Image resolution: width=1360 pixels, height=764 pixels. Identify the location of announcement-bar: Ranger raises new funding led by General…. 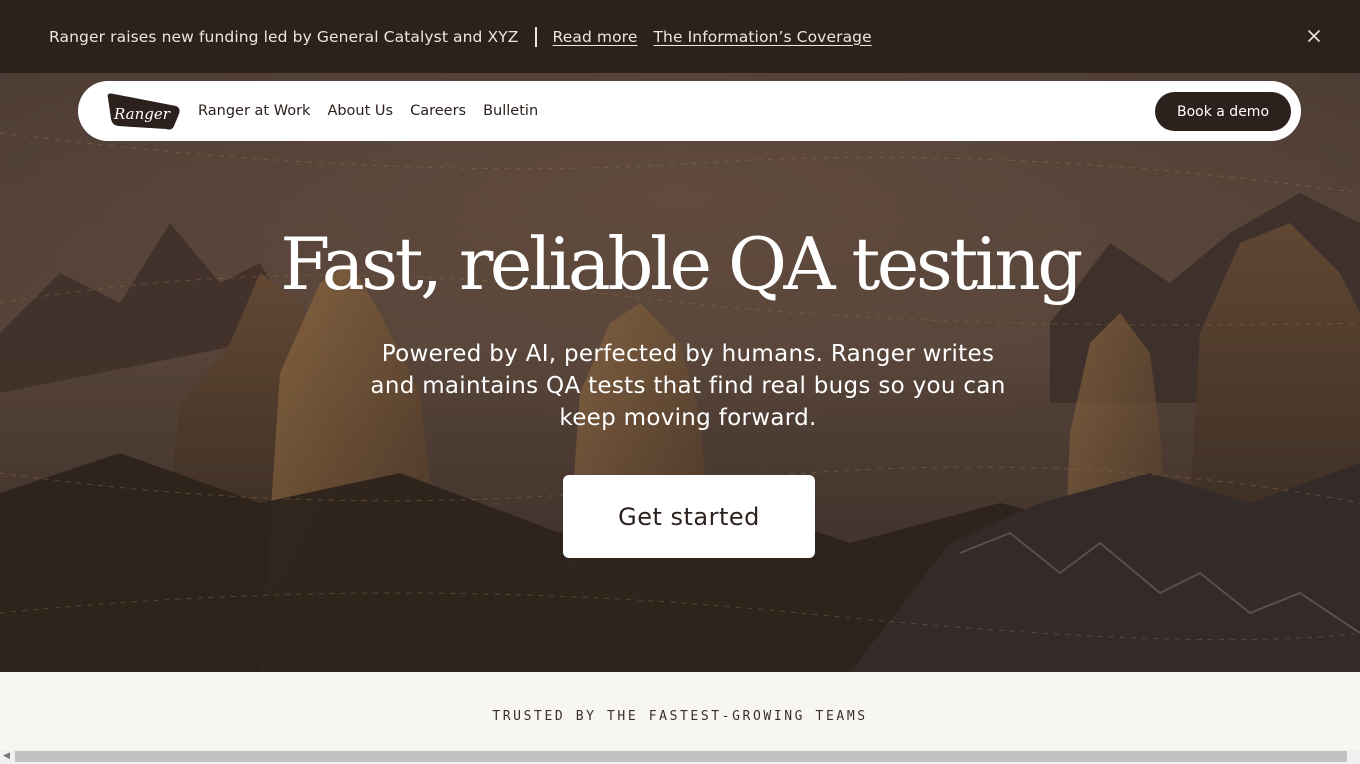
(680, 36).